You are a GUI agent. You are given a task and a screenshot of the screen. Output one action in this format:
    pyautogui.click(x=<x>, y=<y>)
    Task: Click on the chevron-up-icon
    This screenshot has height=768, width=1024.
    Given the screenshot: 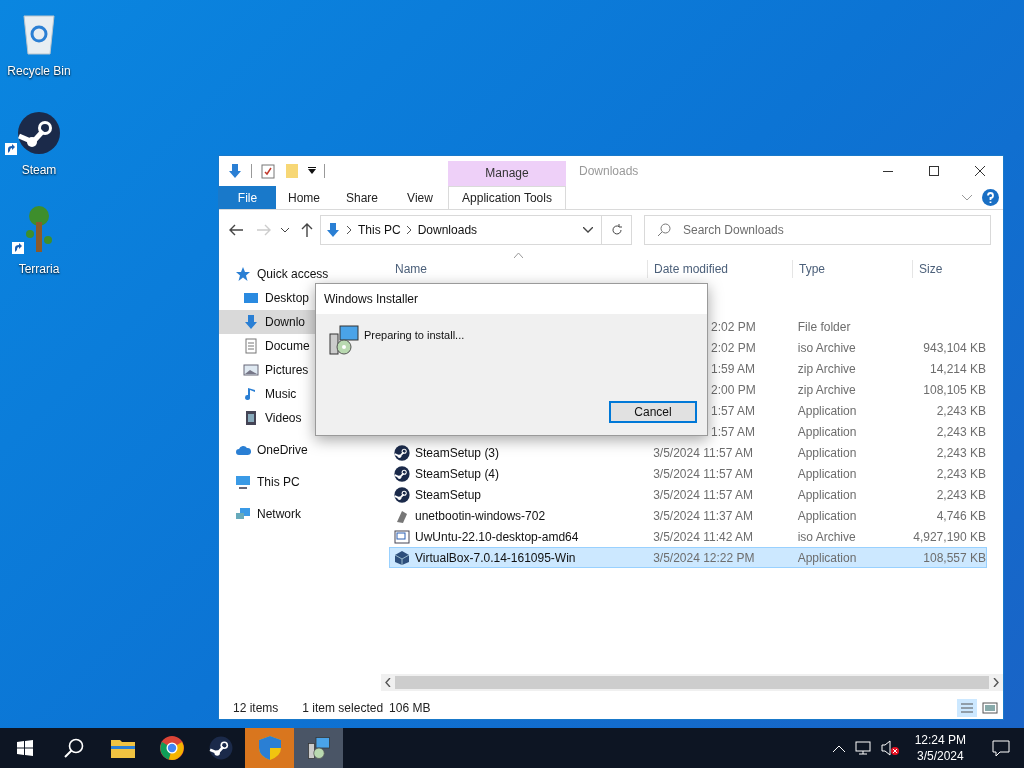 What is the action you would take?
    pyautogui.click(x=838, y=748)
    